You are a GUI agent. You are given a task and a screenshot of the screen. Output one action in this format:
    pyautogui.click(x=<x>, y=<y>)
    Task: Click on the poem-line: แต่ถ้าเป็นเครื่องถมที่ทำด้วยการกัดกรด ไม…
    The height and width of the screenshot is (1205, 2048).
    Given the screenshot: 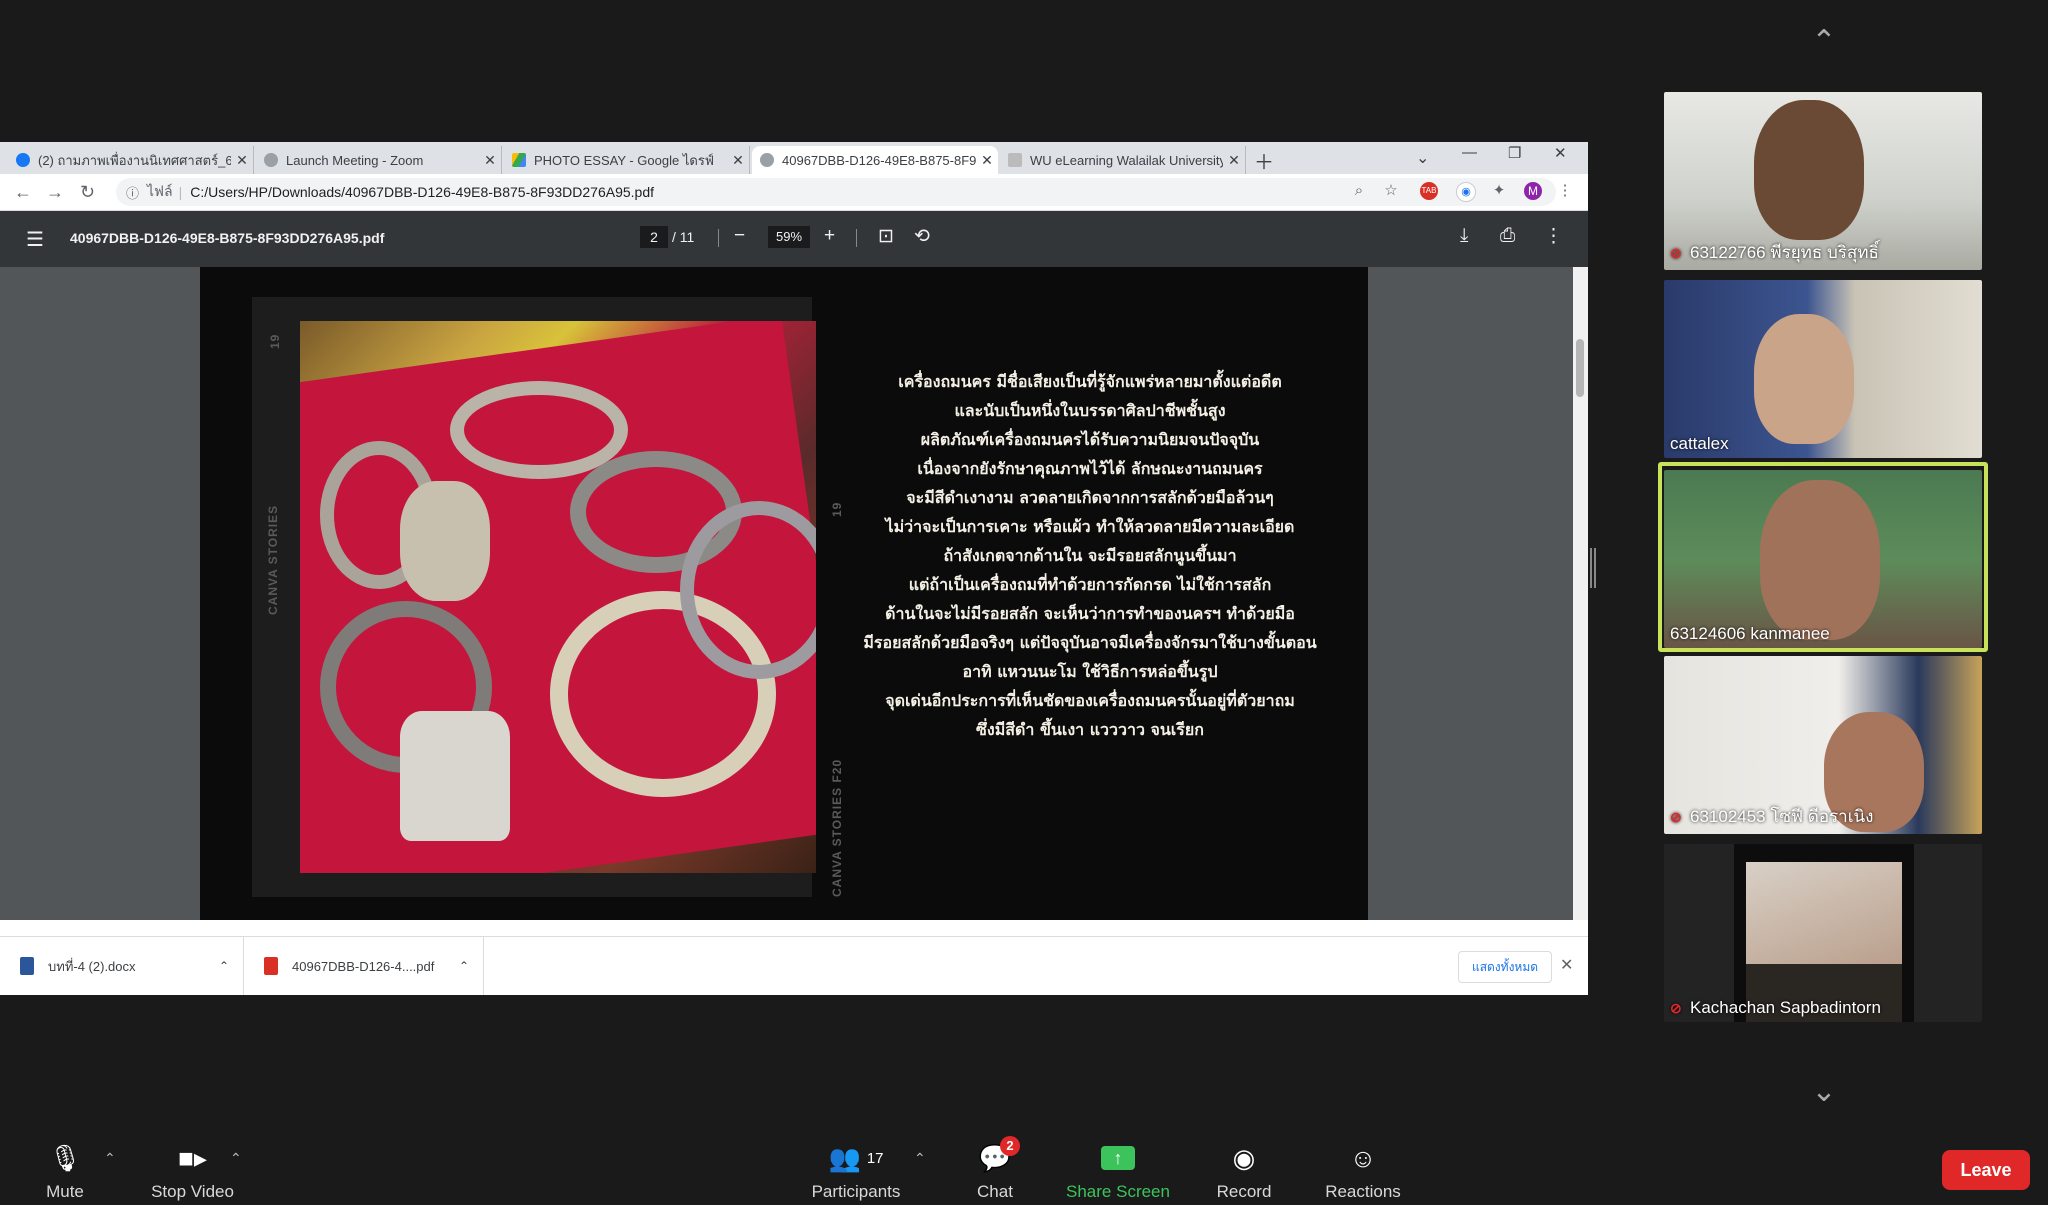 What is the action you would take?
    pyautogui.click(x=1090, y=584)
    